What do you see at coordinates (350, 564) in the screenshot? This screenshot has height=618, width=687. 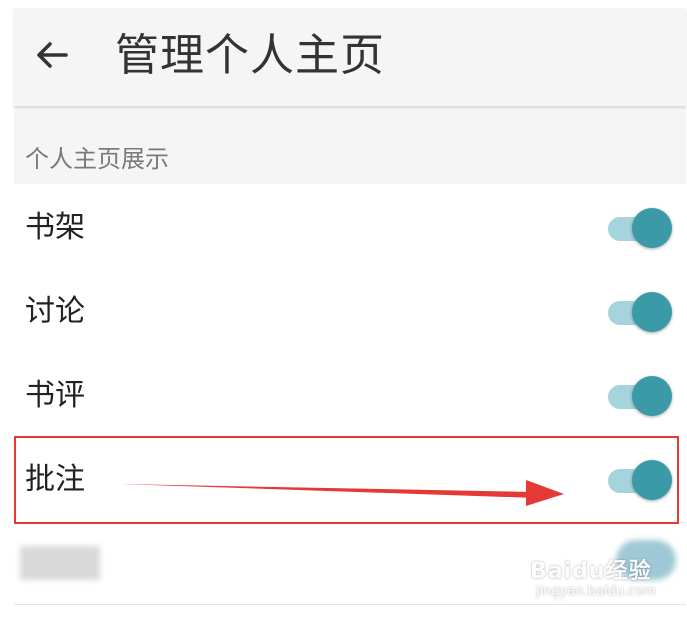 I see `blurred-setting-row` at bounding box center [350, 564].